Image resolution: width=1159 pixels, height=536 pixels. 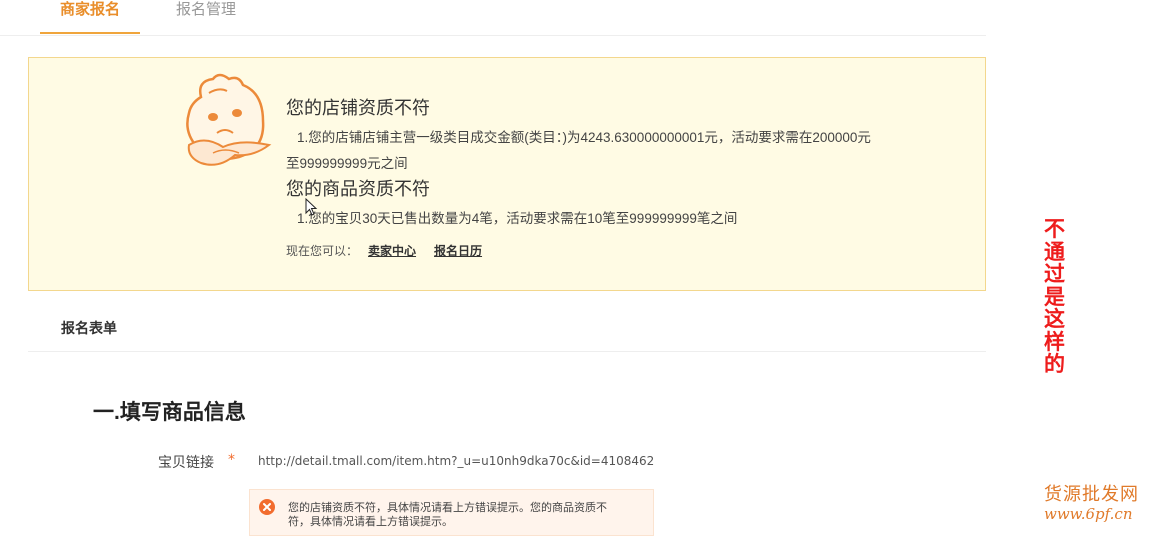 What do you see at coordinates (186, 463) in the screenshot?
I see `item-link-label: 宝贝链接` at bounding box center [186, 463].